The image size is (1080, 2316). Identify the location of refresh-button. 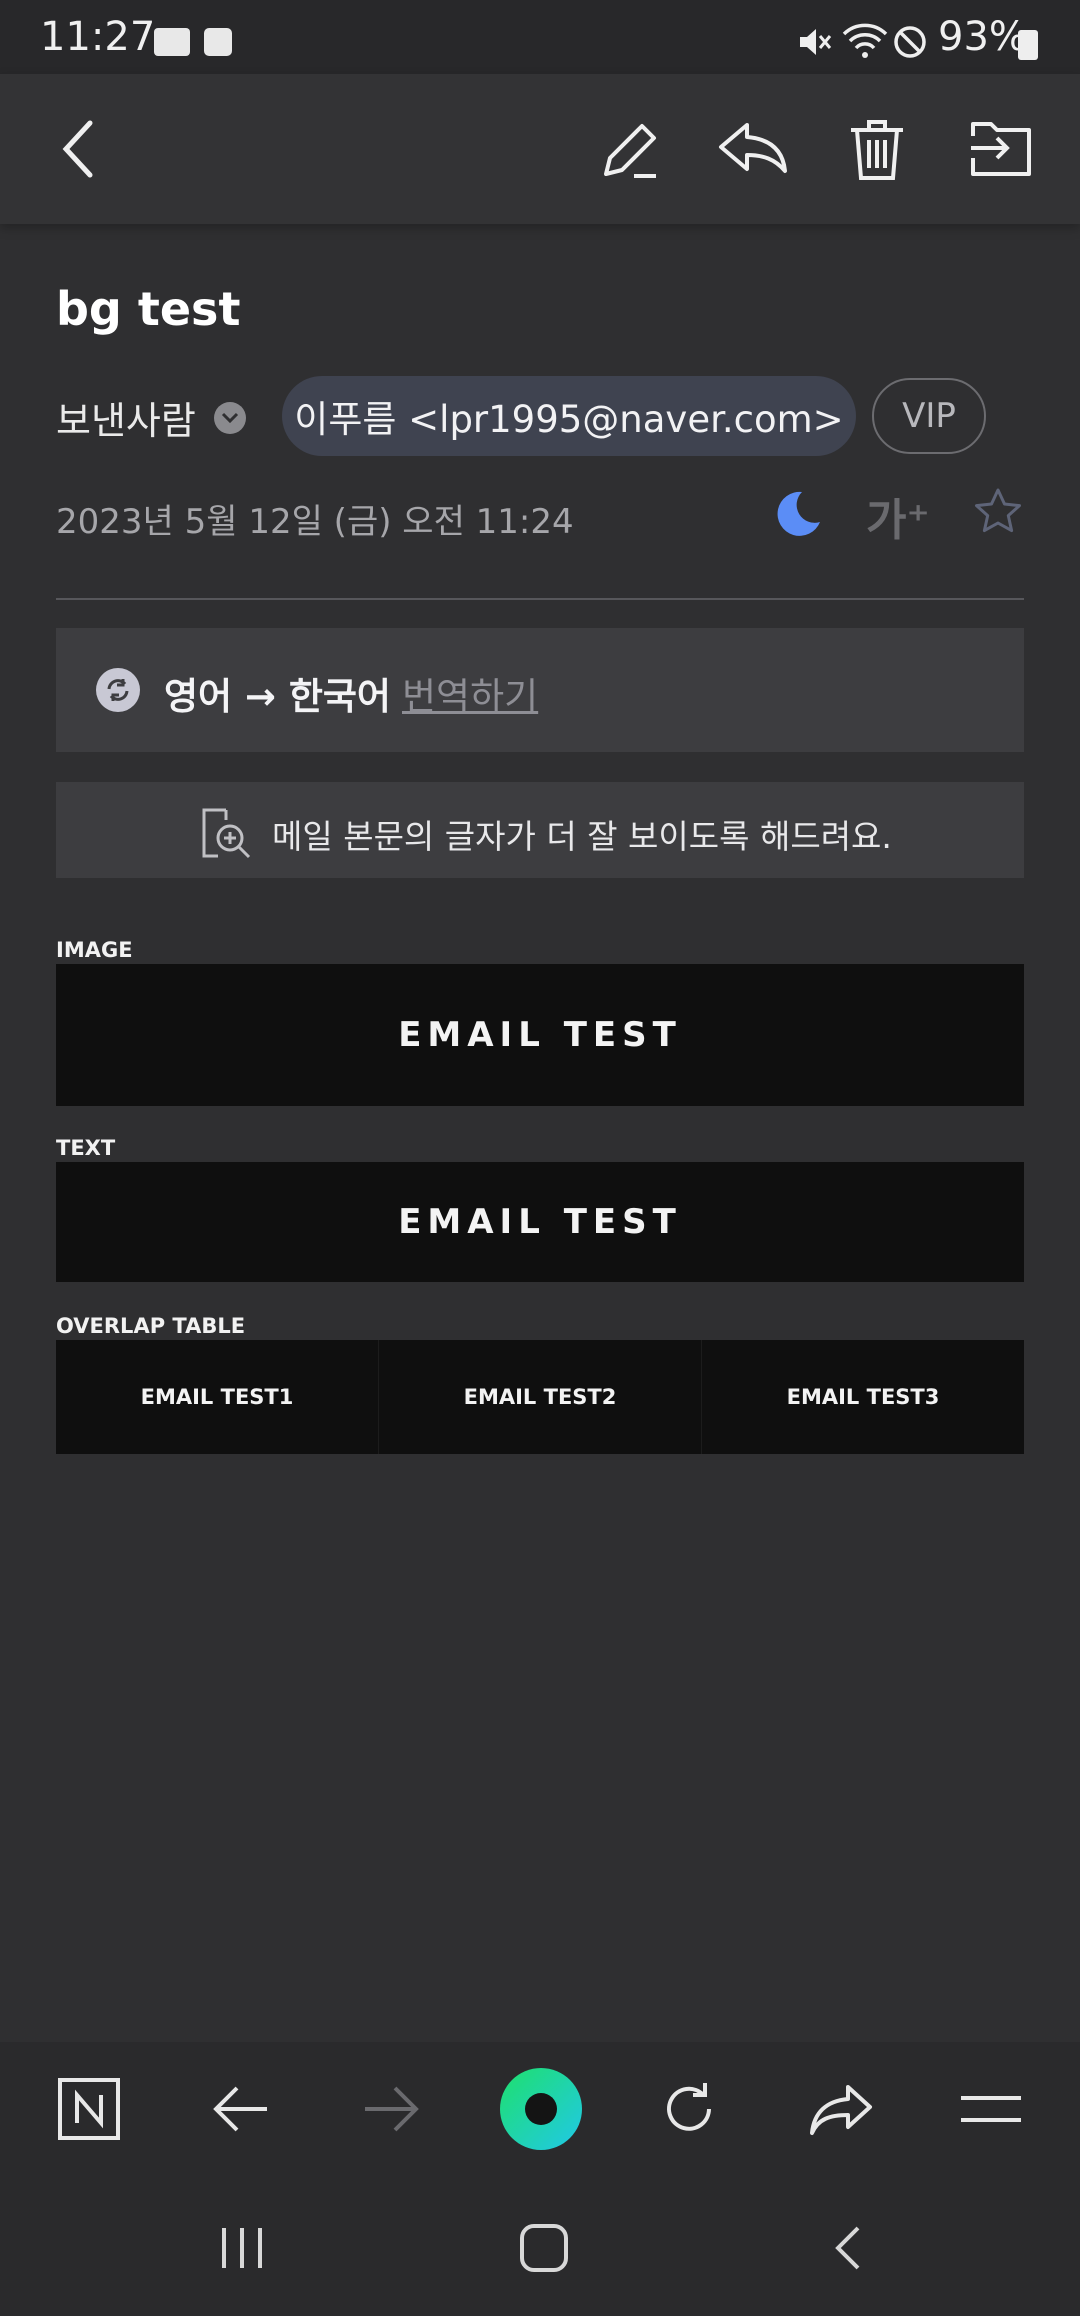
(689, 2109).